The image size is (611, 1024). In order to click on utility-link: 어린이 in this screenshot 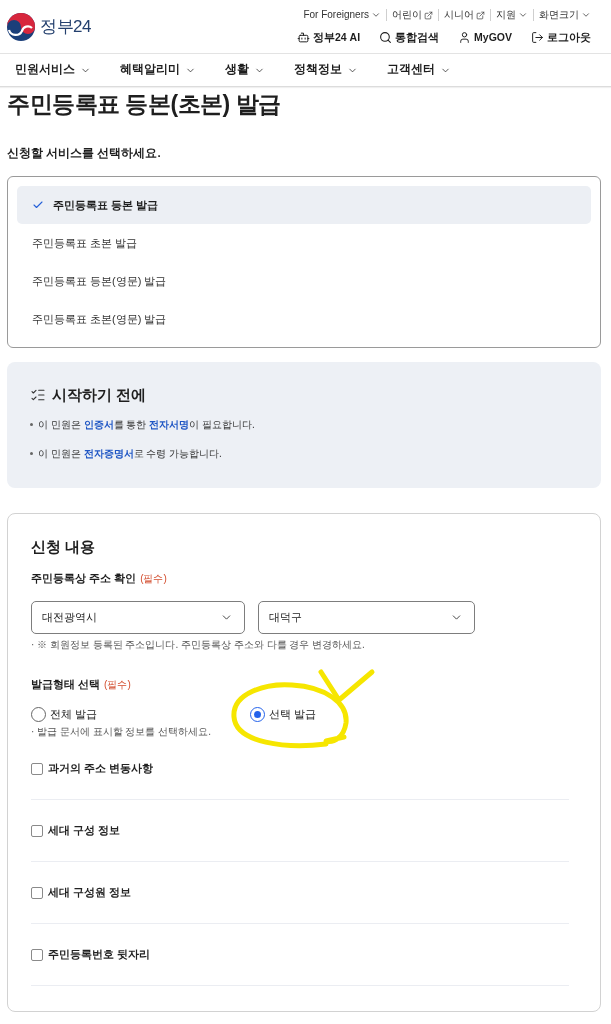, I will do `click(412, 15)`.